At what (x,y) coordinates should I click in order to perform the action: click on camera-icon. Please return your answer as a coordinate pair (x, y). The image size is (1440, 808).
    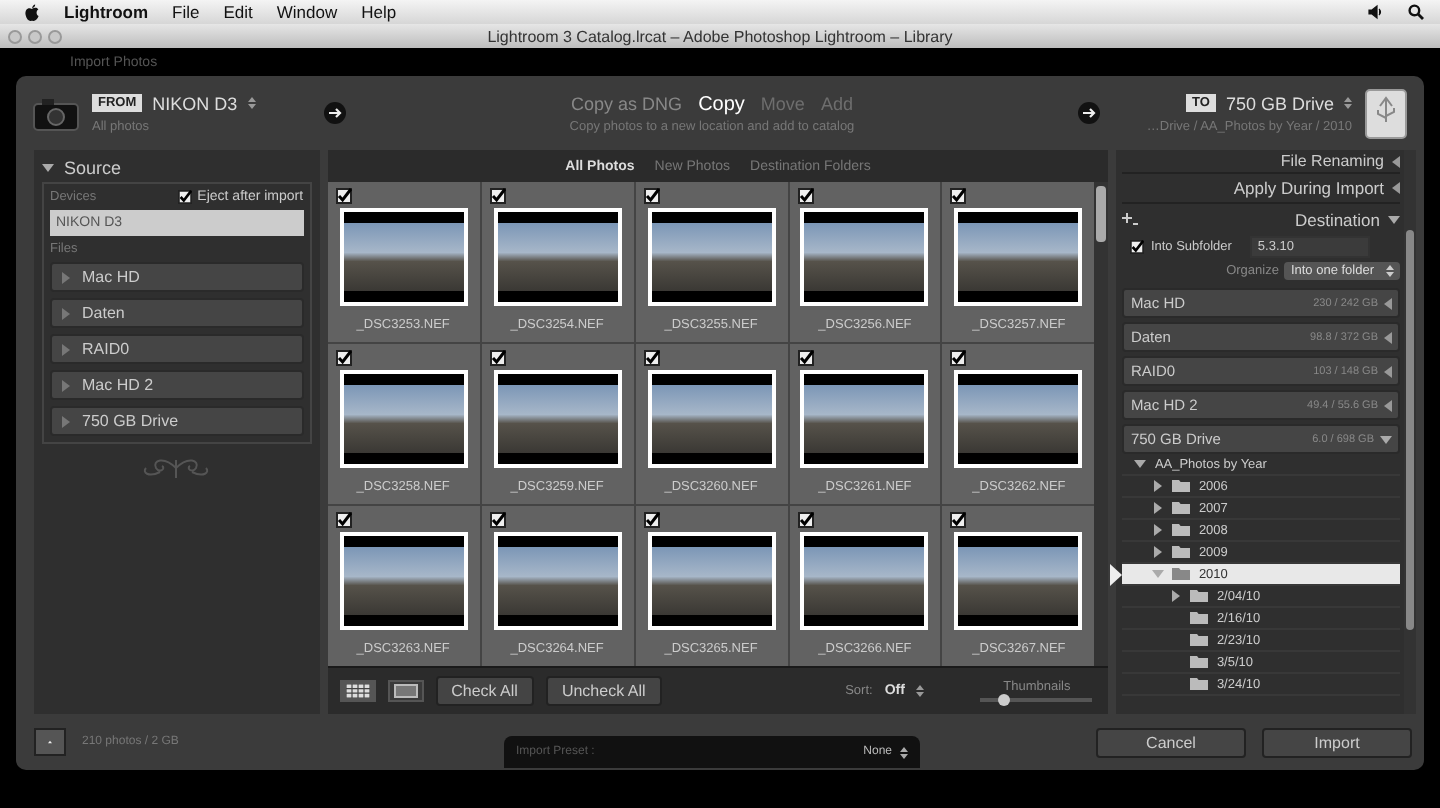
    Looking at the image, I should click on (56, 113).